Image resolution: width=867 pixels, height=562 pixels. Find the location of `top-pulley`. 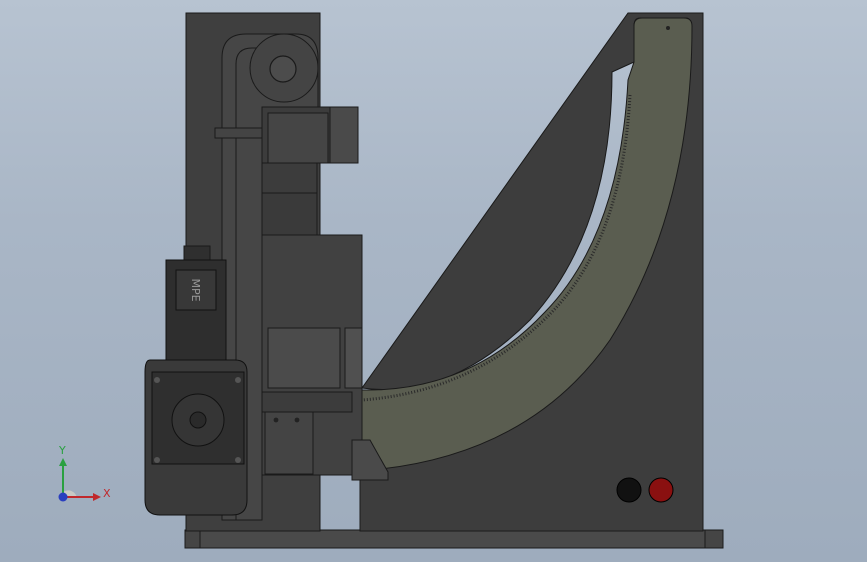

top-pulley is located at coordinates (284, 68).